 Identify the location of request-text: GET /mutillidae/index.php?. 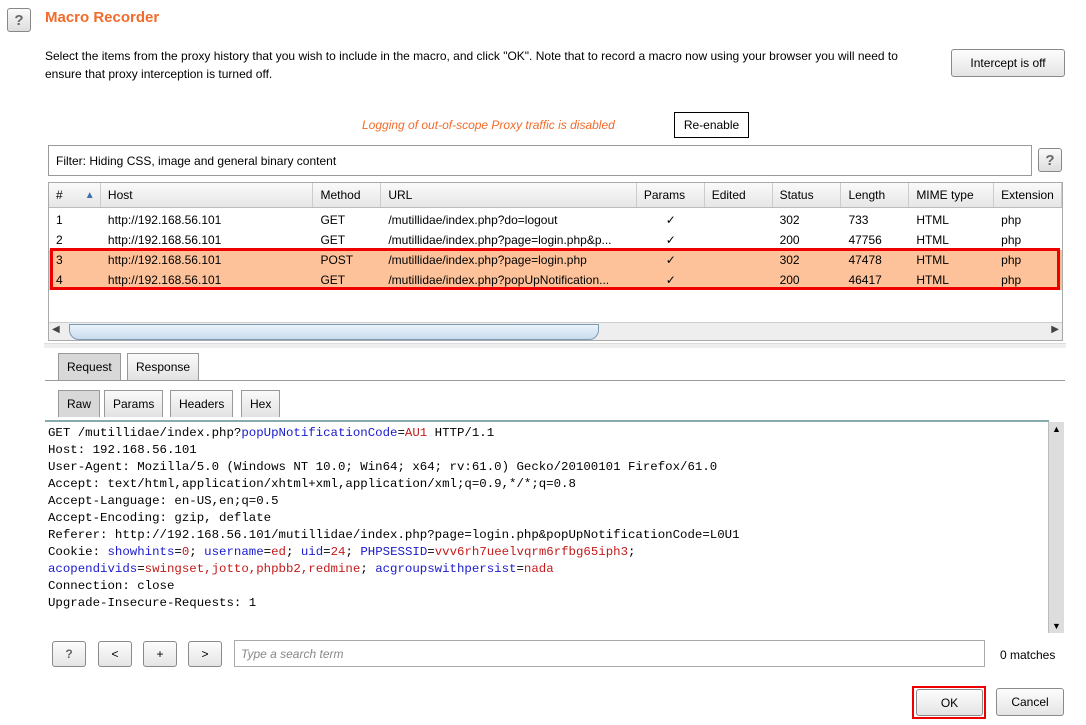
(145, 433).